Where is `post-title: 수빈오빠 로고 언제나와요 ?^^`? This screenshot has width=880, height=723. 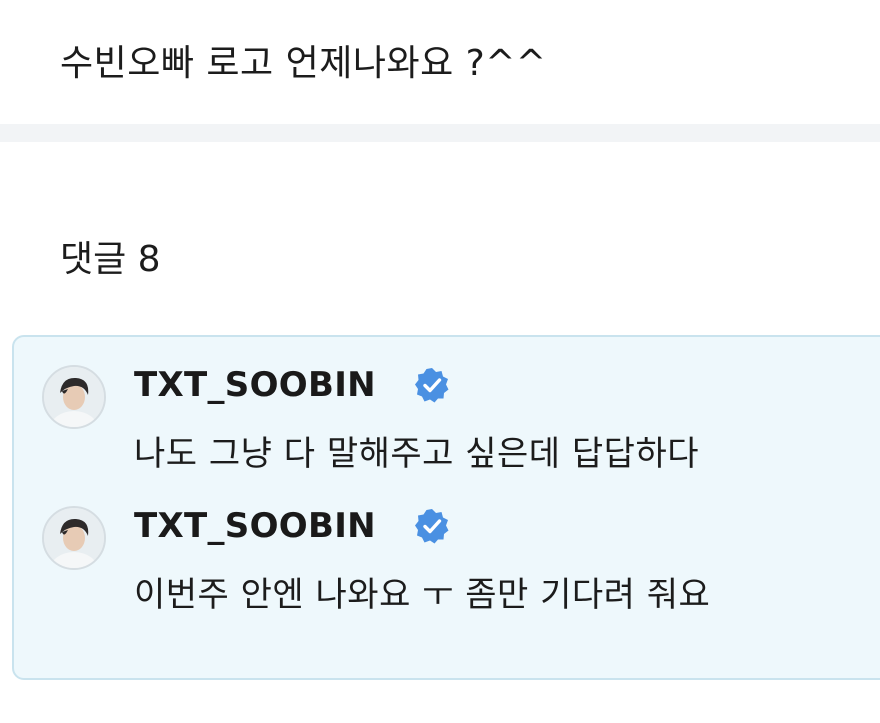
post-title: 수빈오빠 로고 언제나와요 ?^^ is located at coordinates (303, 63).